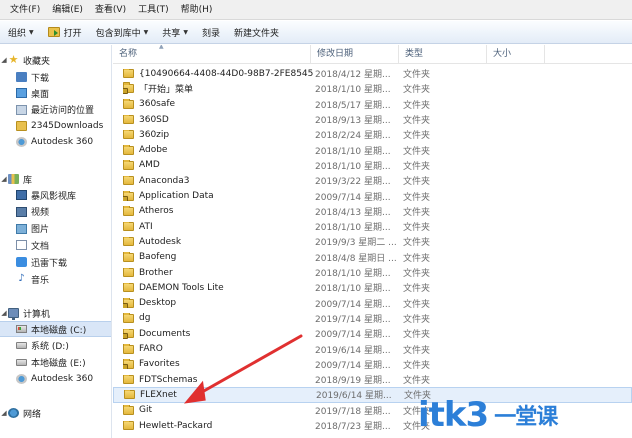 The width and height of the screenshot is (632, 438). I want to click on menu-item-3: 工具(T), so click(153, 10).